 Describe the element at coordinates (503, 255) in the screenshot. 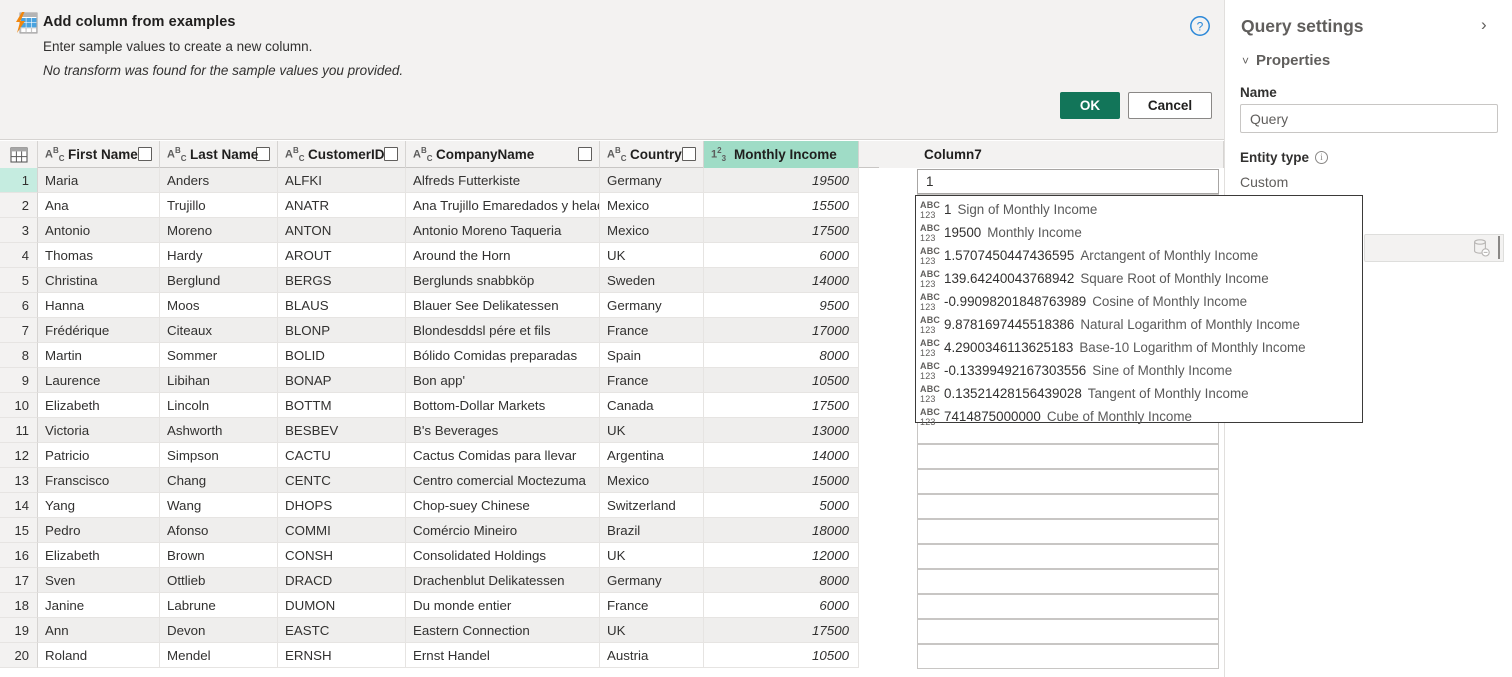

I see `cell-companyname: Around the Horn` at that location.